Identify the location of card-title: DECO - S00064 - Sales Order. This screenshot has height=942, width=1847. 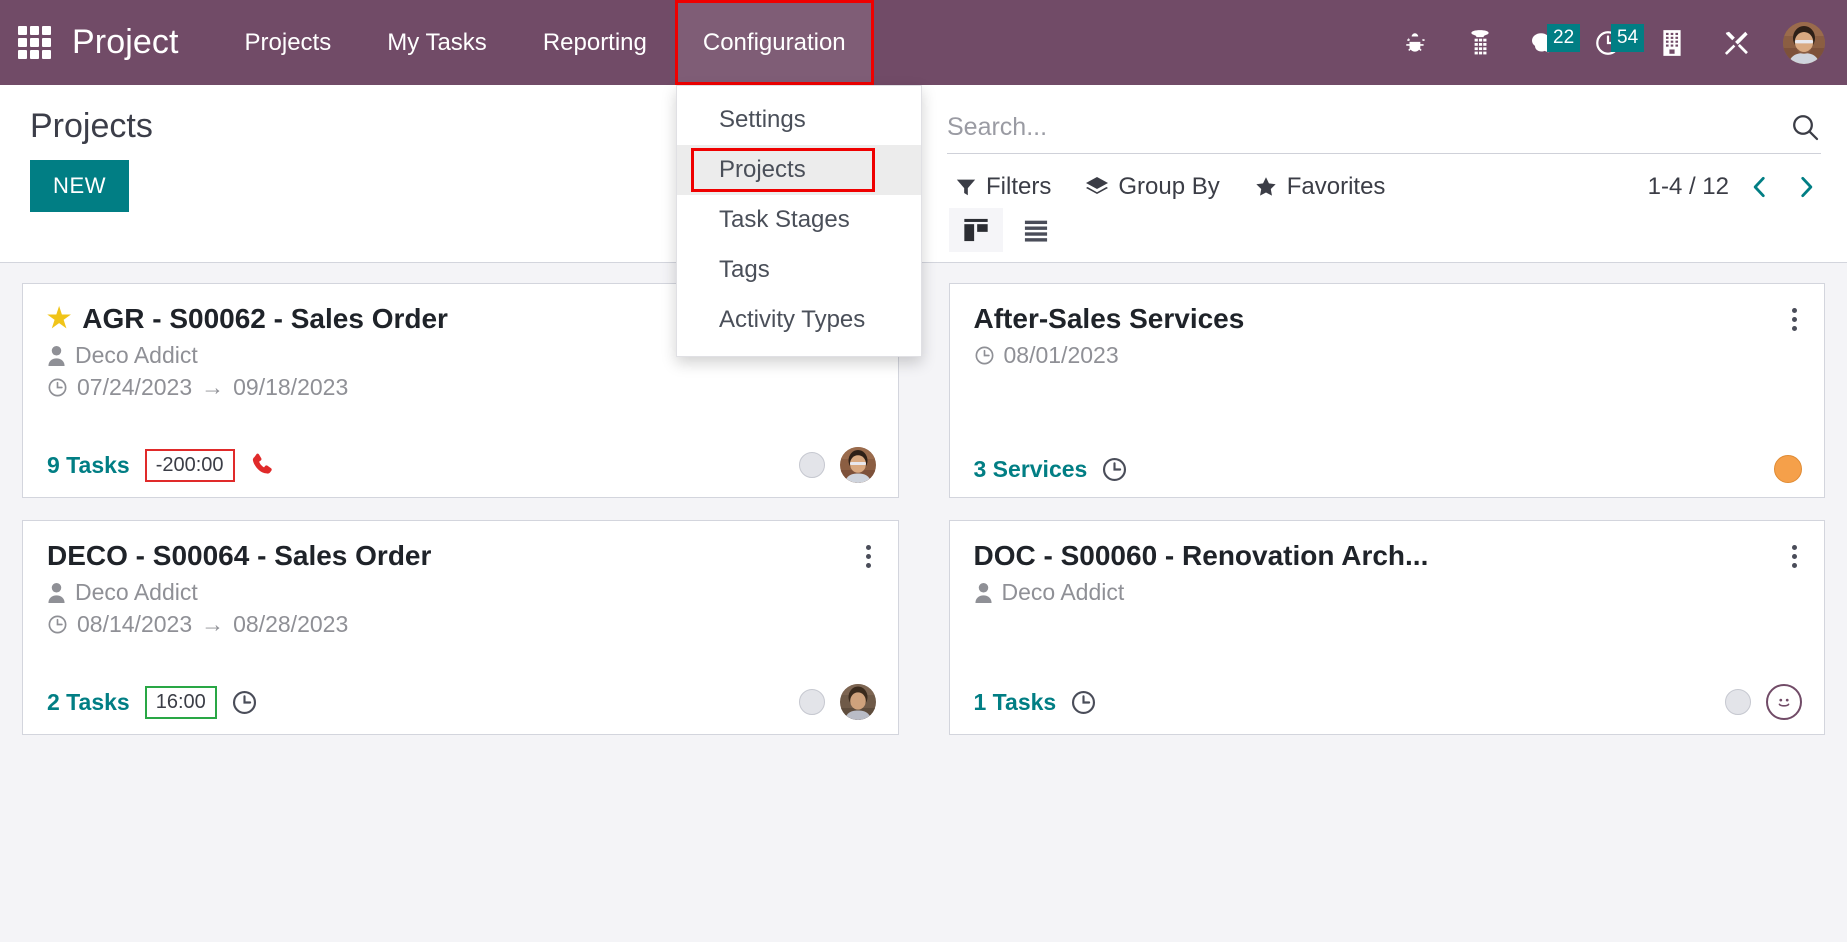
(449, 555).